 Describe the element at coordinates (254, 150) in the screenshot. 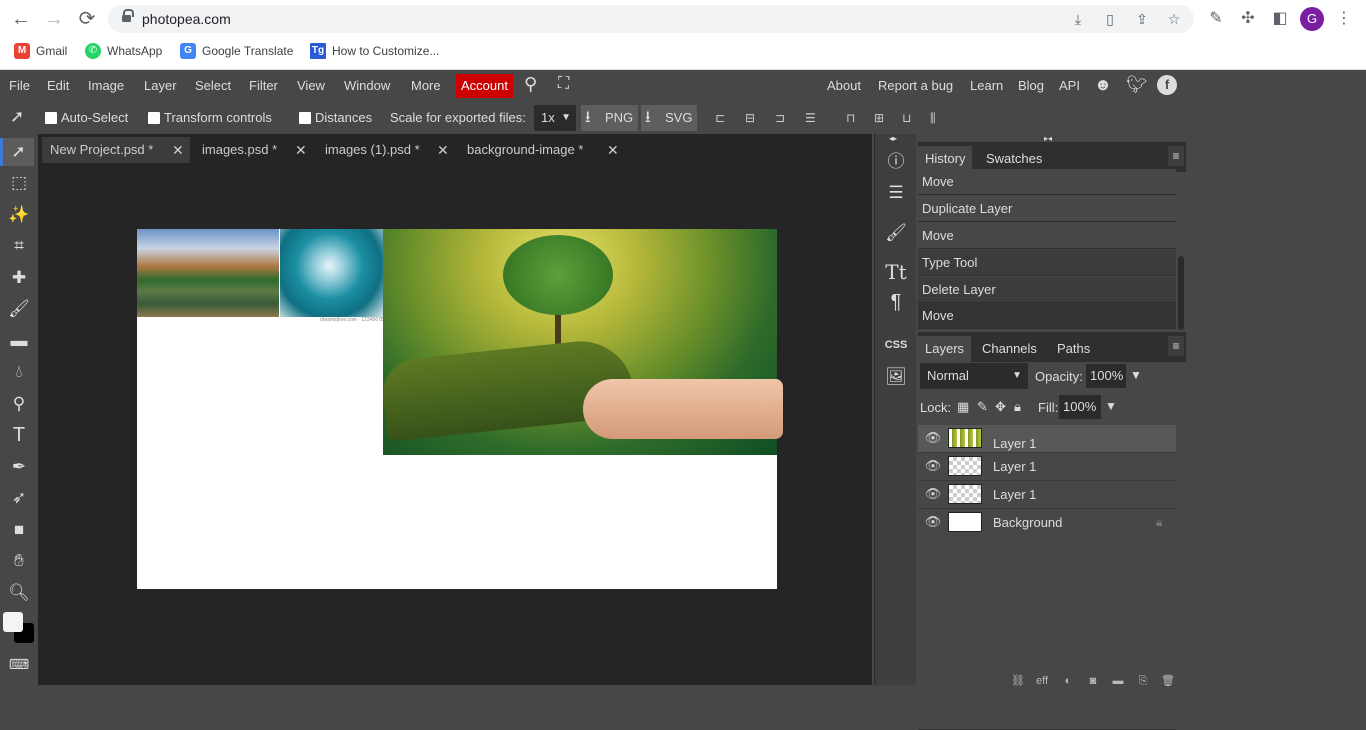

I see `tab-images: images.psd * ✕` at that location.